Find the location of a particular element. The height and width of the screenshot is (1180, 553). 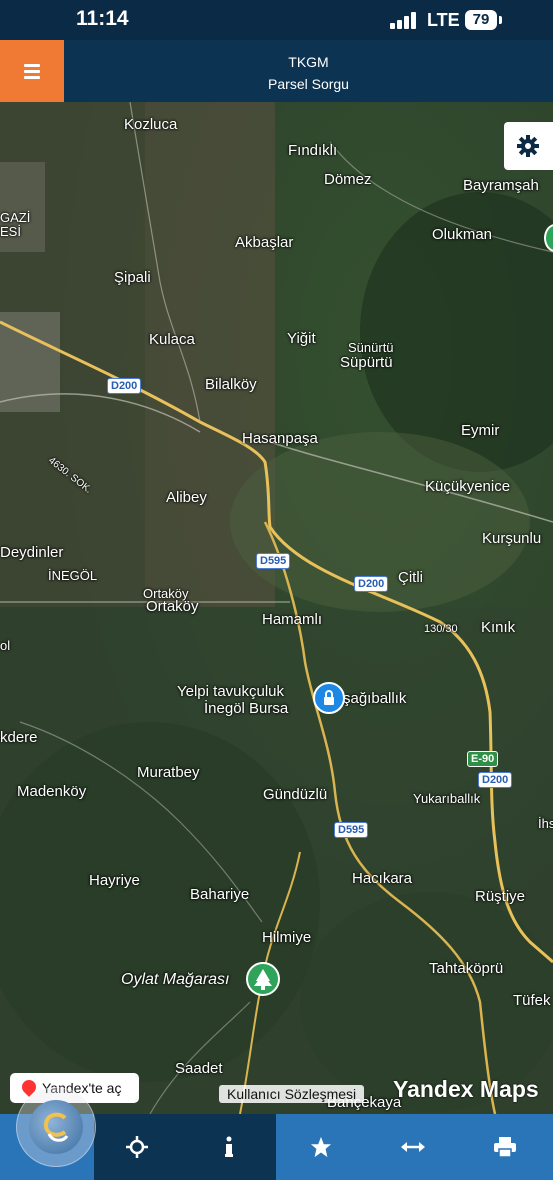

place-label: Madenköy is located at coordinates (52, 791).